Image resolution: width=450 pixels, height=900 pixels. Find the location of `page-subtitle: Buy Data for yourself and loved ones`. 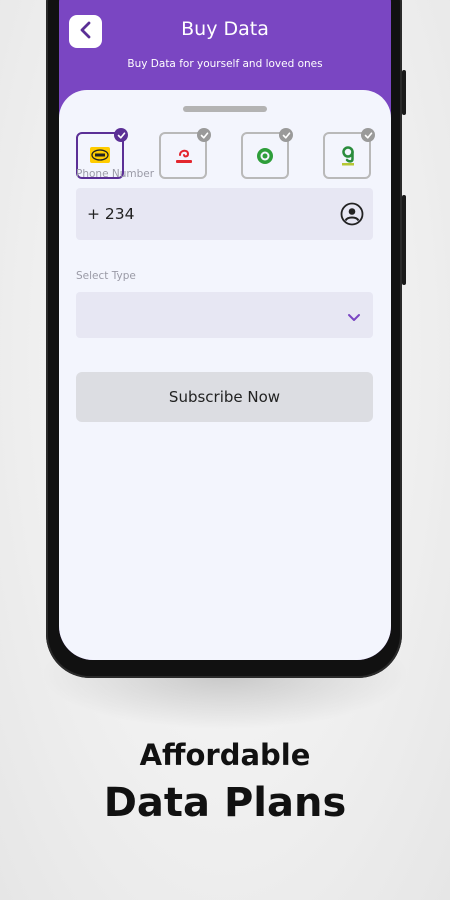

page-subtitle: Buy Data for yourself and loved ones is located at coordinates (225, 64).